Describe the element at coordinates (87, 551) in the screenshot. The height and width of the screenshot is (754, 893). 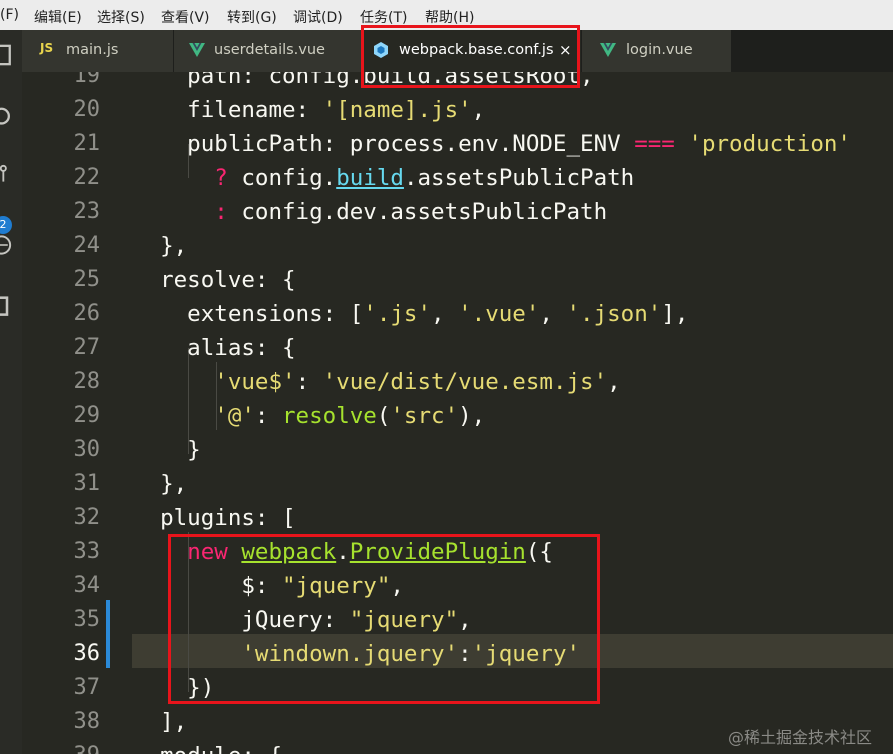
I see `line-number: 33` at that location.